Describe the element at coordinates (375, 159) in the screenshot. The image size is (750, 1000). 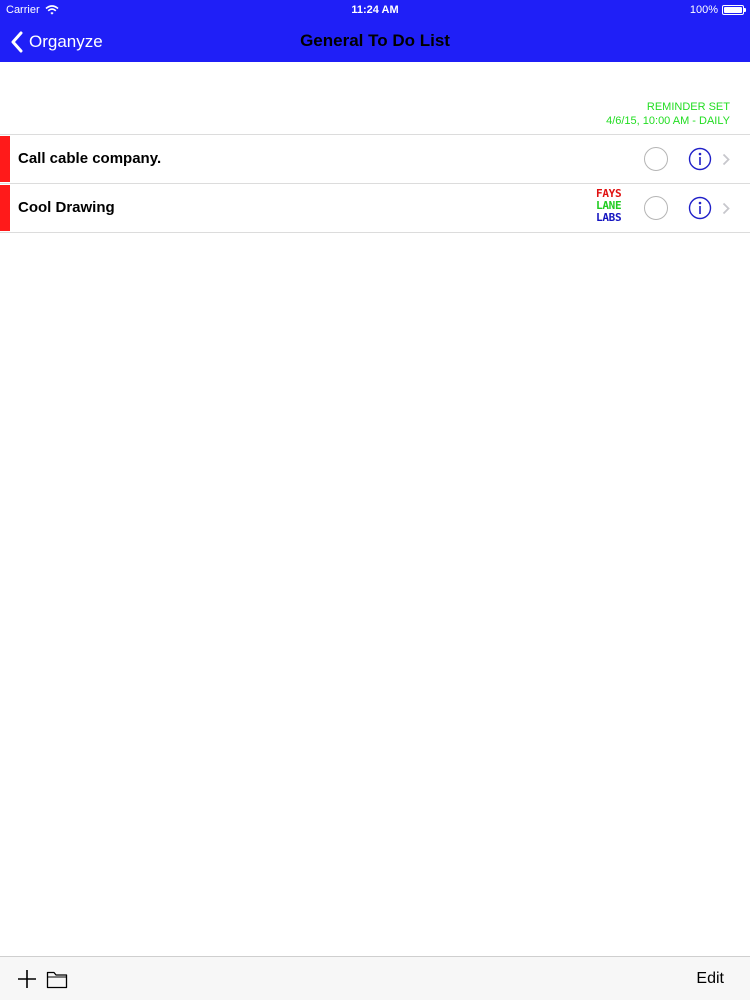
I see `list-item: Call cable company.` at that location.